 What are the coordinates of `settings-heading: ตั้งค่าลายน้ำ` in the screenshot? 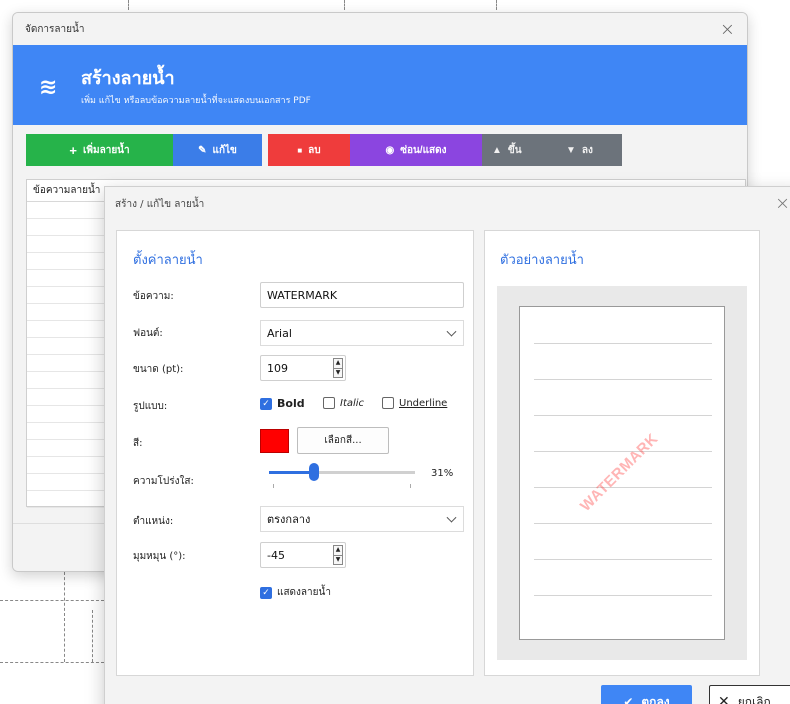 It's located at (168, 260).